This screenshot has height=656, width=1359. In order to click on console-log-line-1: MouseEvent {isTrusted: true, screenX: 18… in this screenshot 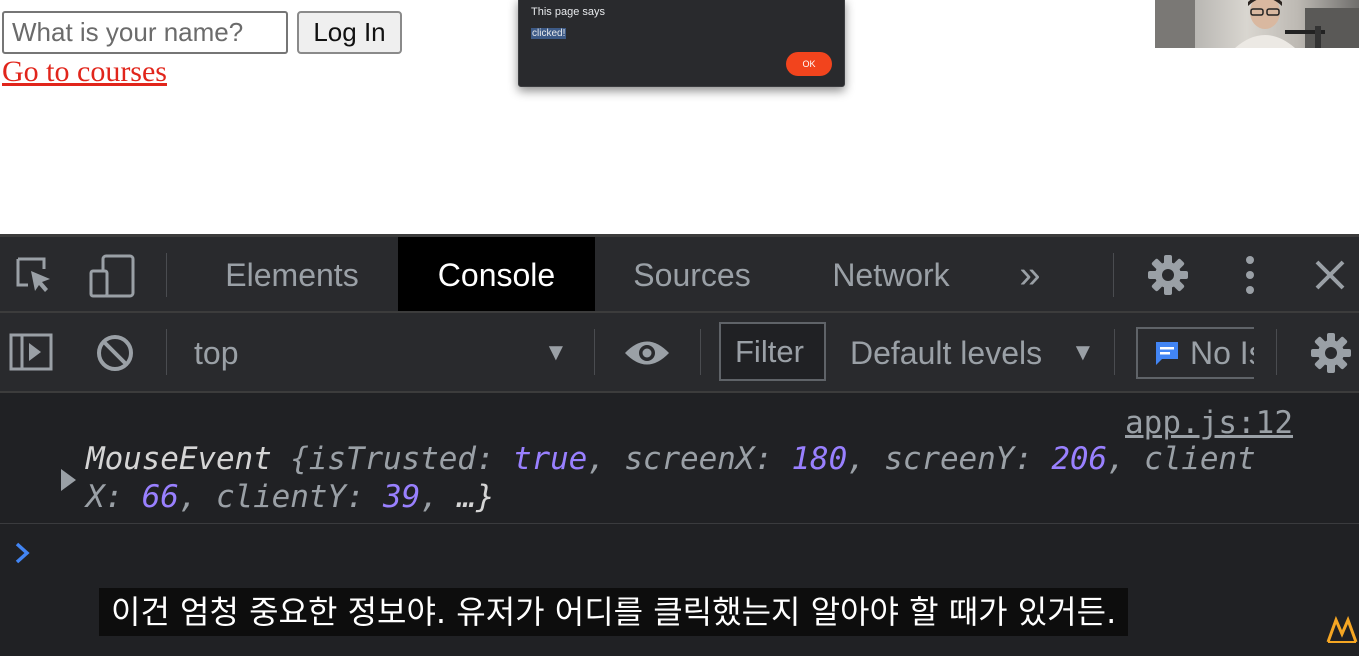, I will do `click(671, 459)`.